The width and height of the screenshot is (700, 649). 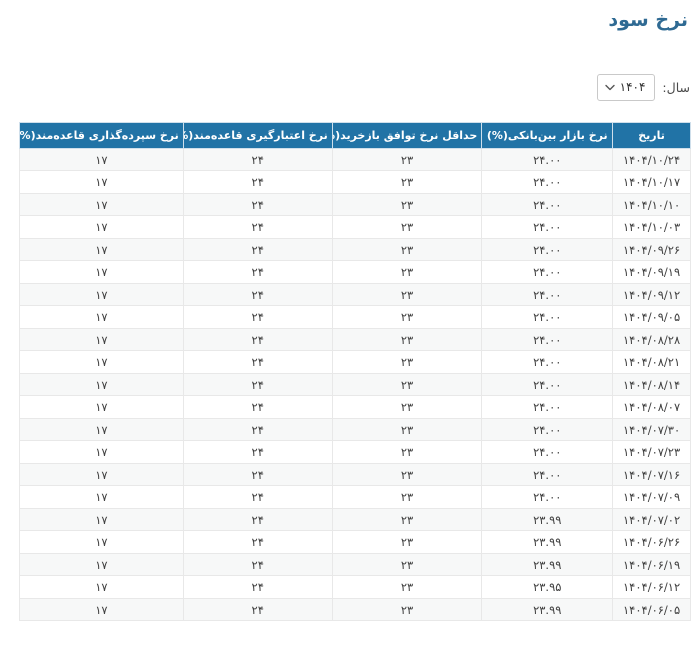 What do you see at coordinates (651, 474) in the screenshot?
I see `cell-date: ۱۴۰۴/۰۷/۱۶` at bounding box center [651, 474].